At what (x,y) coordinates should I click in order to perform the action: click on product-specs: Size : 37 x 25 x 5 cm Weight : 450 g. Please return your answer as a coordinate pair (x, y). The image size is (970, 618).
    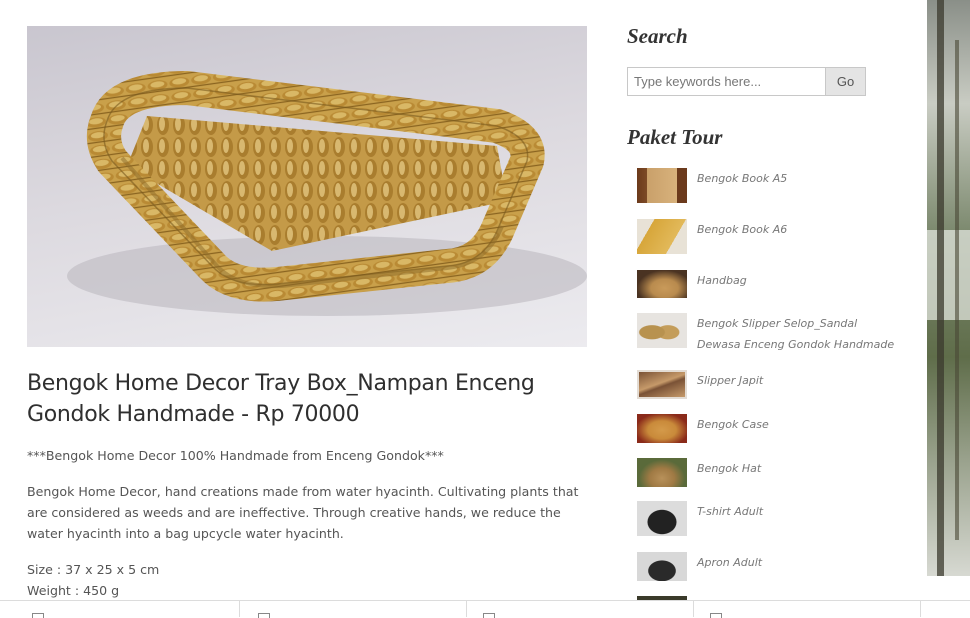
    Looking at the image, I should click on (307, 580).